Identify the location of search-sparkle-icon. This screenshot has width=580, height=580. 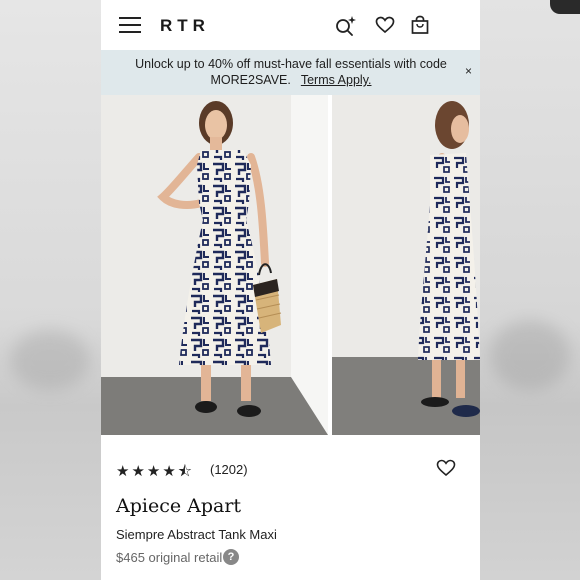
(346, 27).